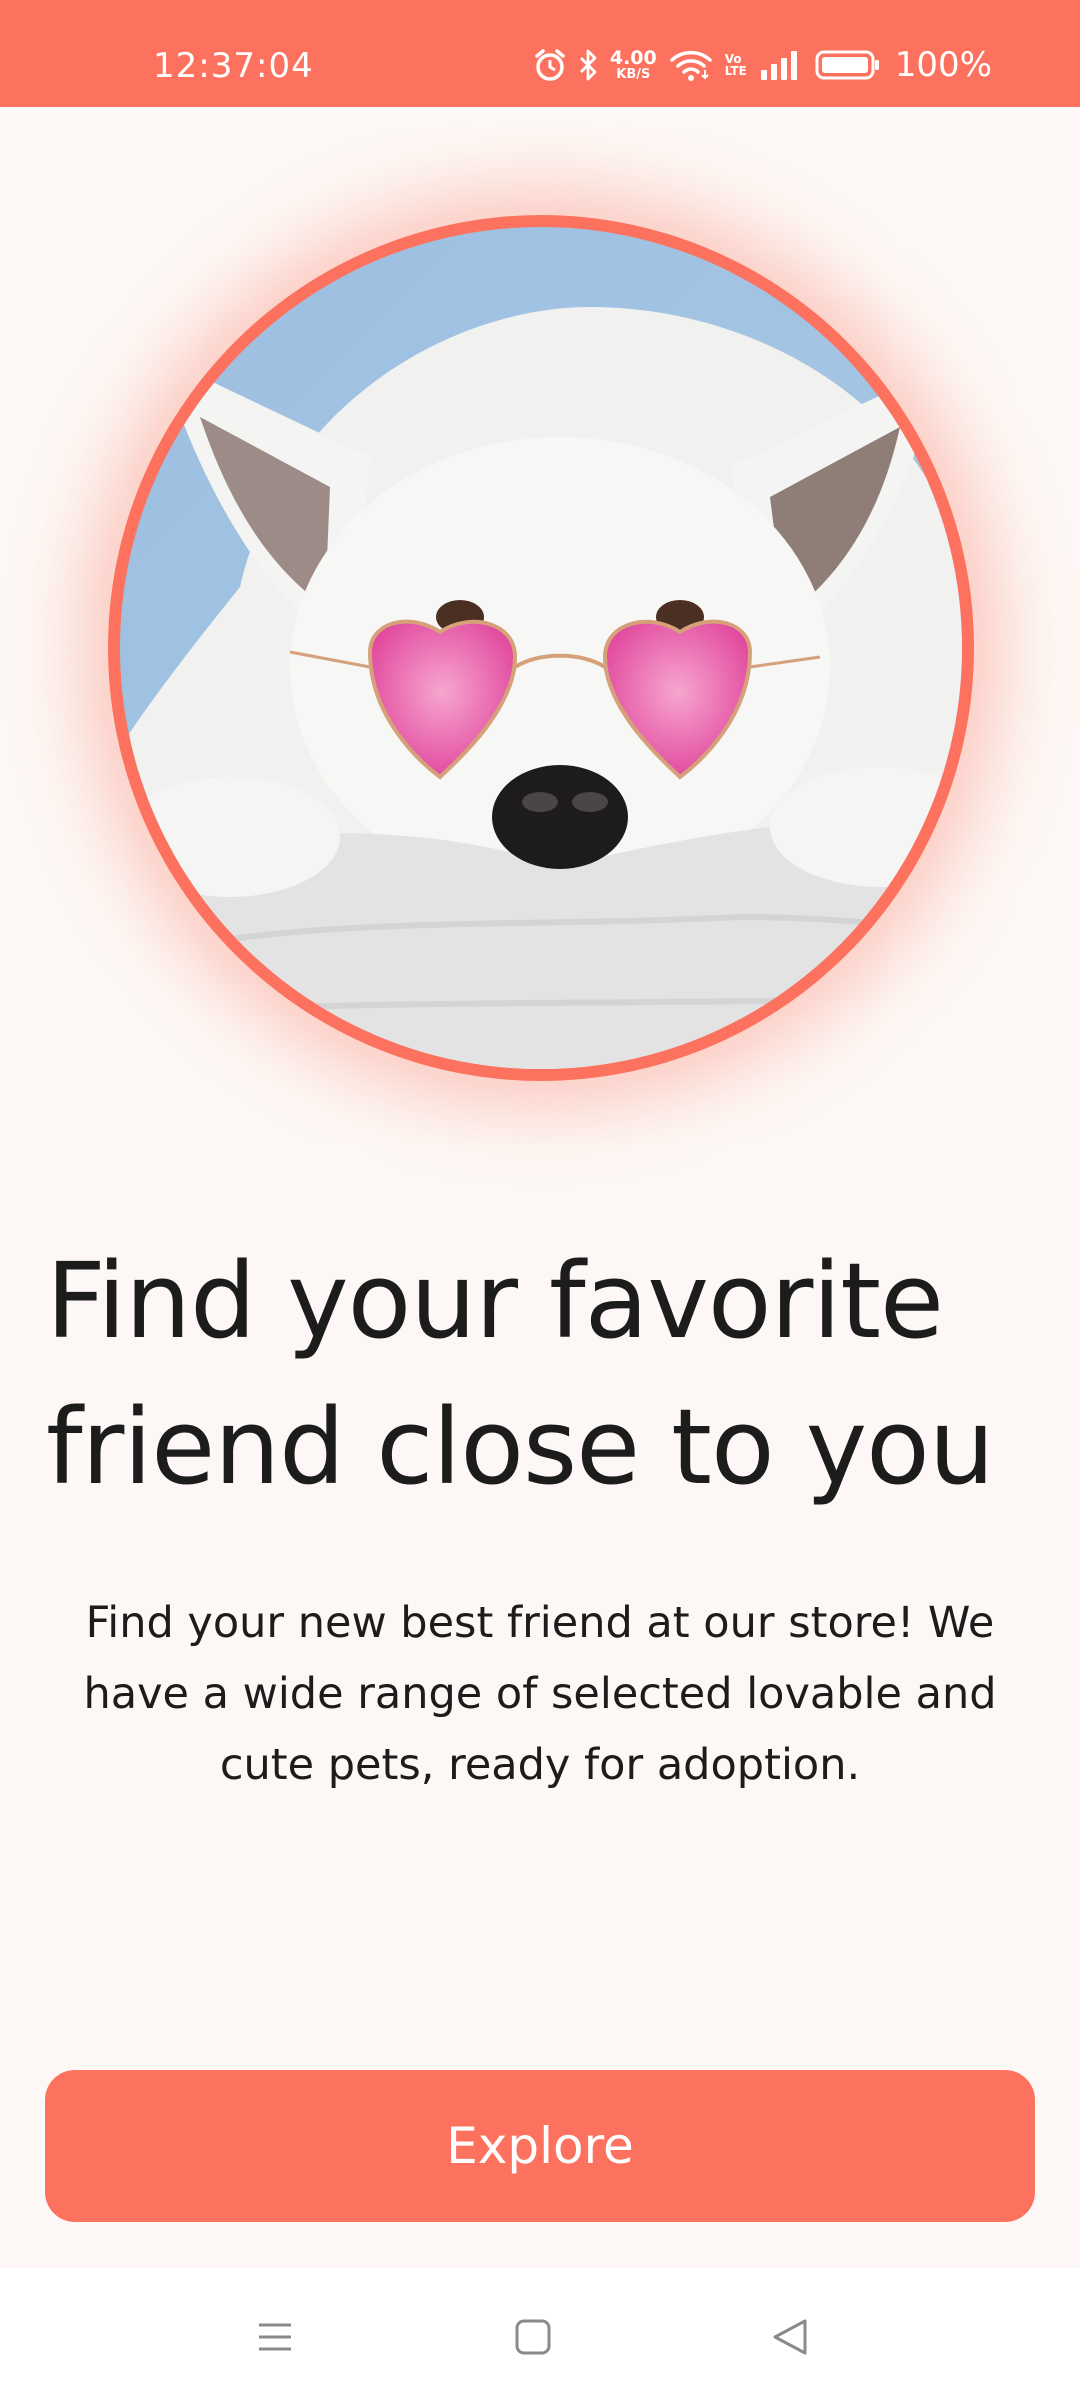 The height and width of the screenshot is (2400, 1080). Describe the element at coordinates (550, 65) in the screenshot. I see `alarm-icon` at that location.